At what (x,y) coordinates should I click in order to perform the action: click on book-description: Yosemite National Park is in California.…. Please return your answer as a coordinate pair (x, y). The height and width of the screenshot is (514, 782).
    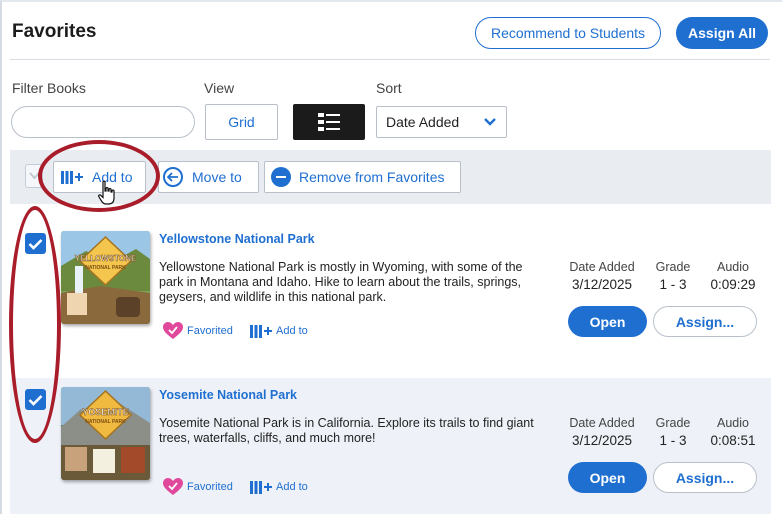
    Looking at the image, I should click on (346, 430).